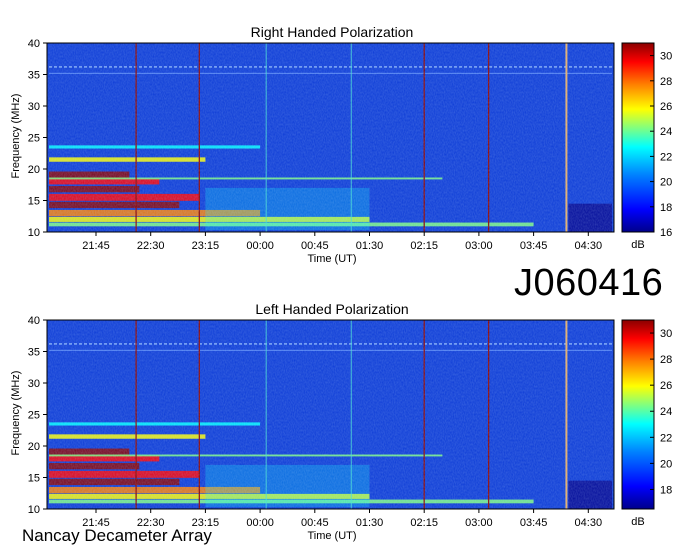 This screenshot has width=680, height=552. I want to click on rh-cbar-tick-label: 16, so click(666, 233).